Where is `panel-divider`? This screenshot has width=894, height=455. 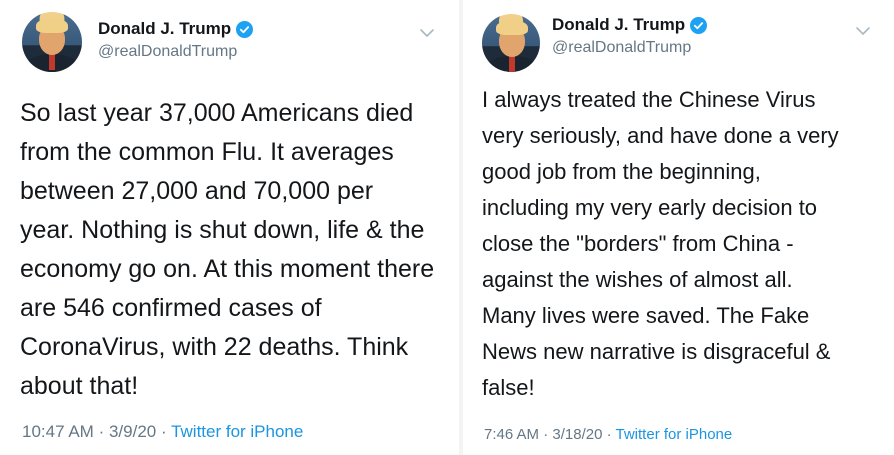 panel-divider is located at coordinates (461, 227).